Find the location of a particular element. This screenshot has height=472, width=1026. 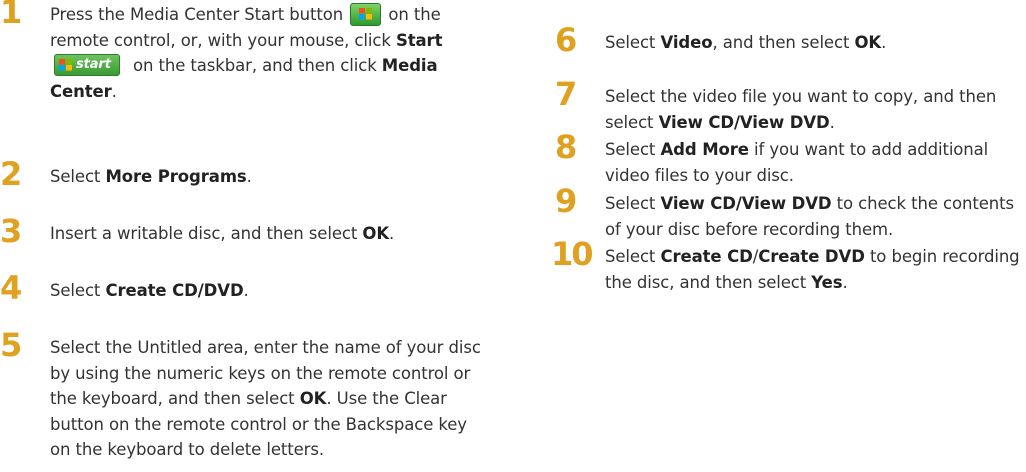

bold-term: Add More is located at coordinates (704, 149).